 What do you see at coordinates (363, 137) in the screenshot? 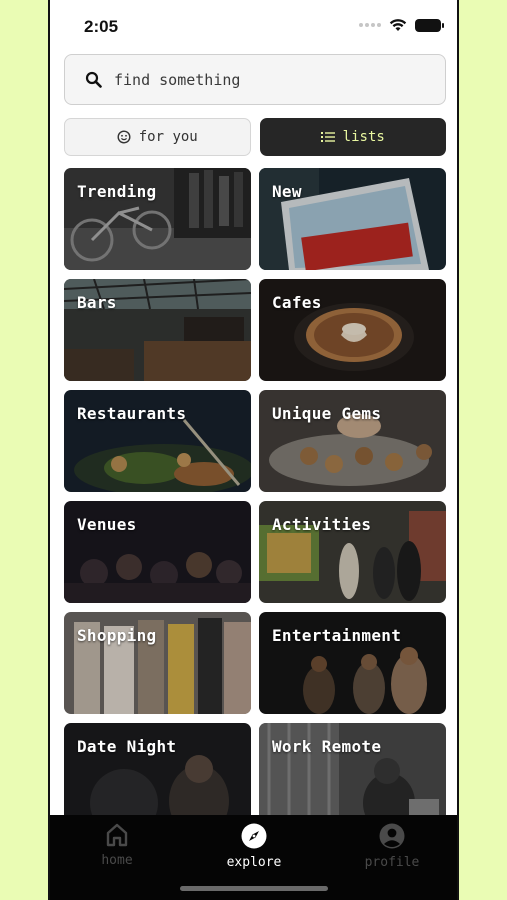
I see `tab-lists-label: lists` at bounding box center [363, 137].